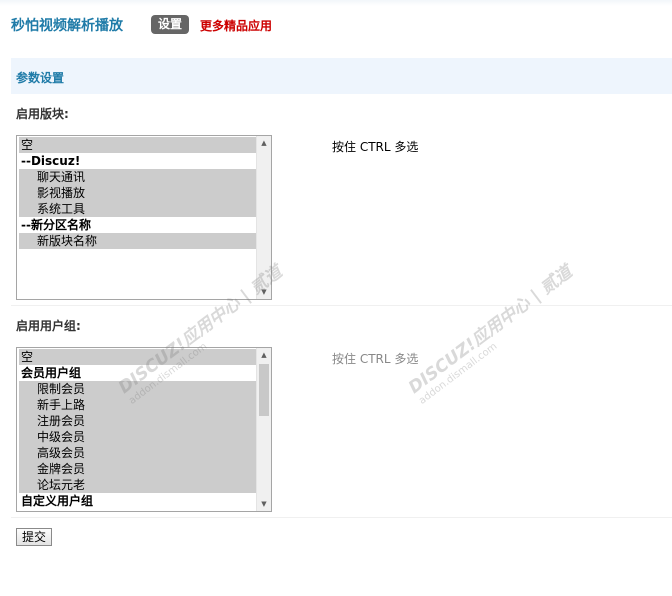 Image resolution: width=672 pixels, height=596 pixels. What do you see at coordinates (48, 326) in the screenshot?
I see `usergroups-label: 启用用户组:` at bounding box center [48, 326].